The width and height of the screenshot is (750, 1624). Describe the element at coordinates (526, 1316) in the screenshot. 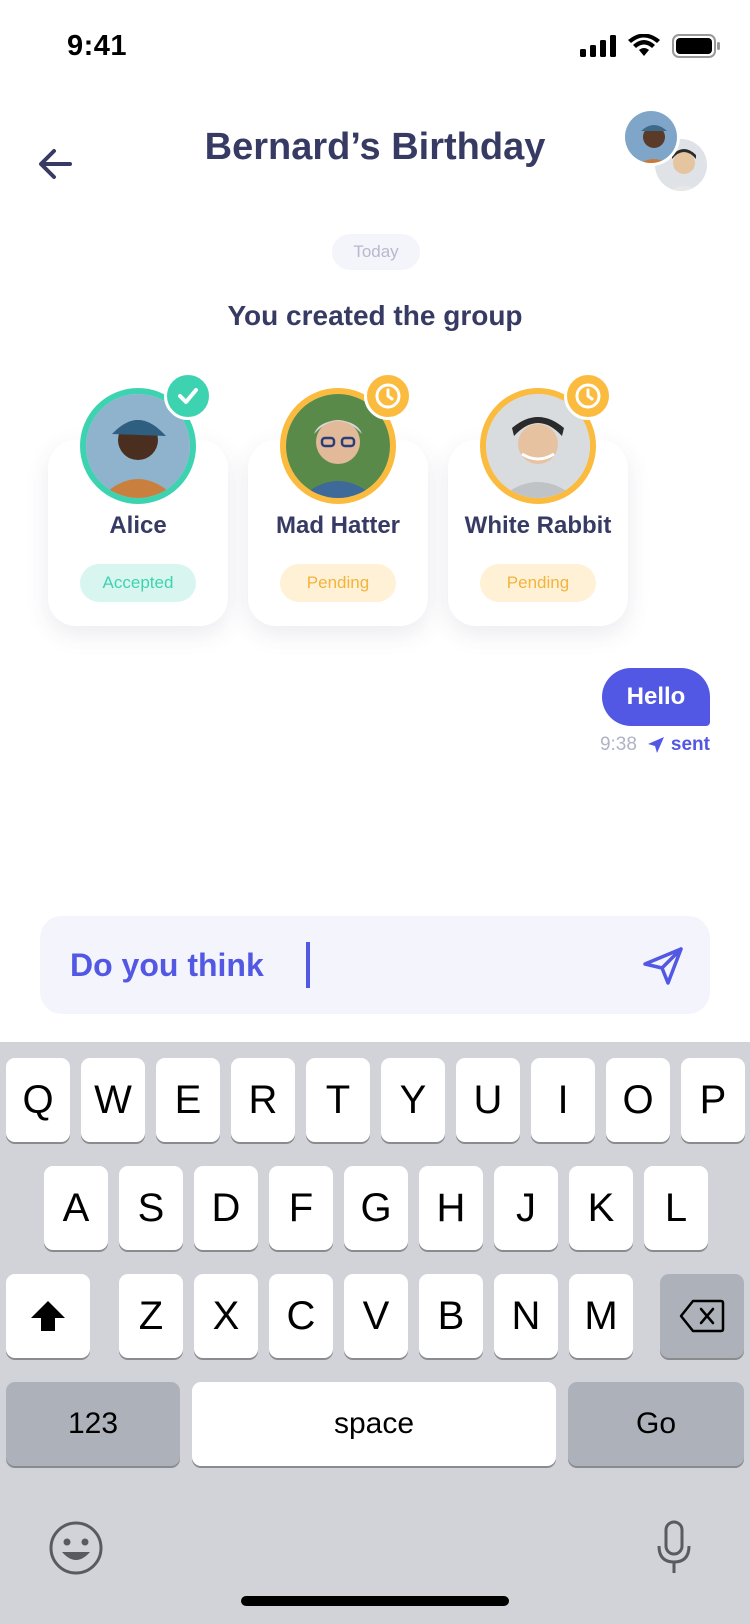

I see `key-n: N` at that location.